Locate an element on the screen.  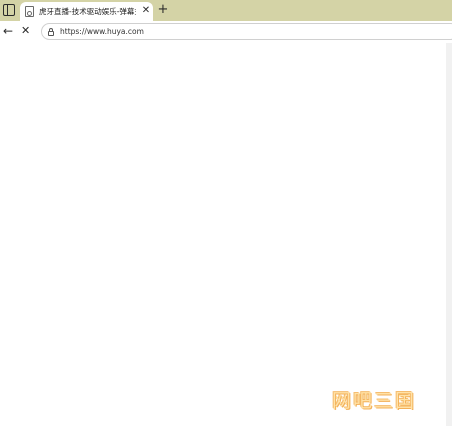
watermark-logo: 网吧三国 is located at coordinates (374, 401).